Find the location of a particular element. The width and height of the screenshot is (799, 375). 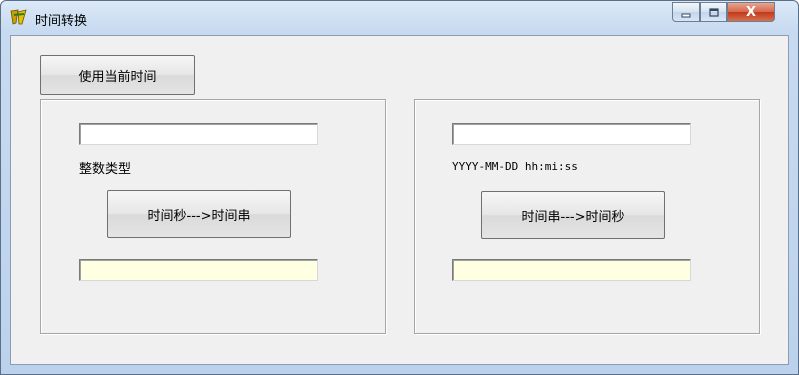

close-button: X is located at coordinates (751, 12).